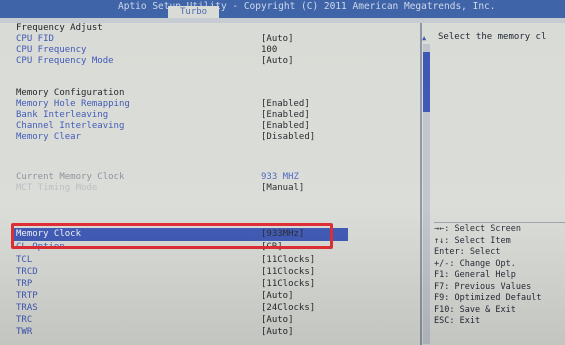  What do you see at coordinates (73, 104) in the screenshot?
I see `setting-label: Memory Hole Remapping` at bounding box center [73, 104].